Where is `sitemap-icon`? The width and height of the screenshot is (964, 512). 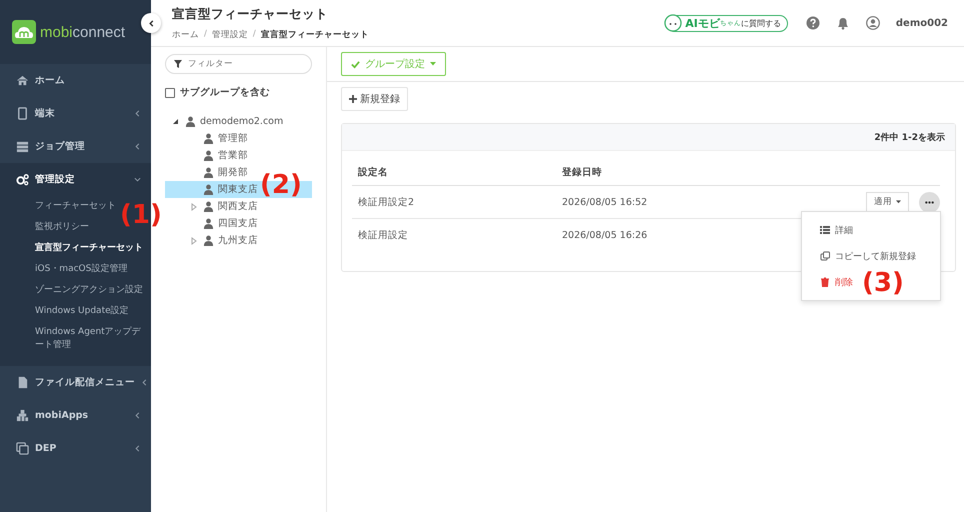
sitemap-icon is located at coordinates (22, 415).